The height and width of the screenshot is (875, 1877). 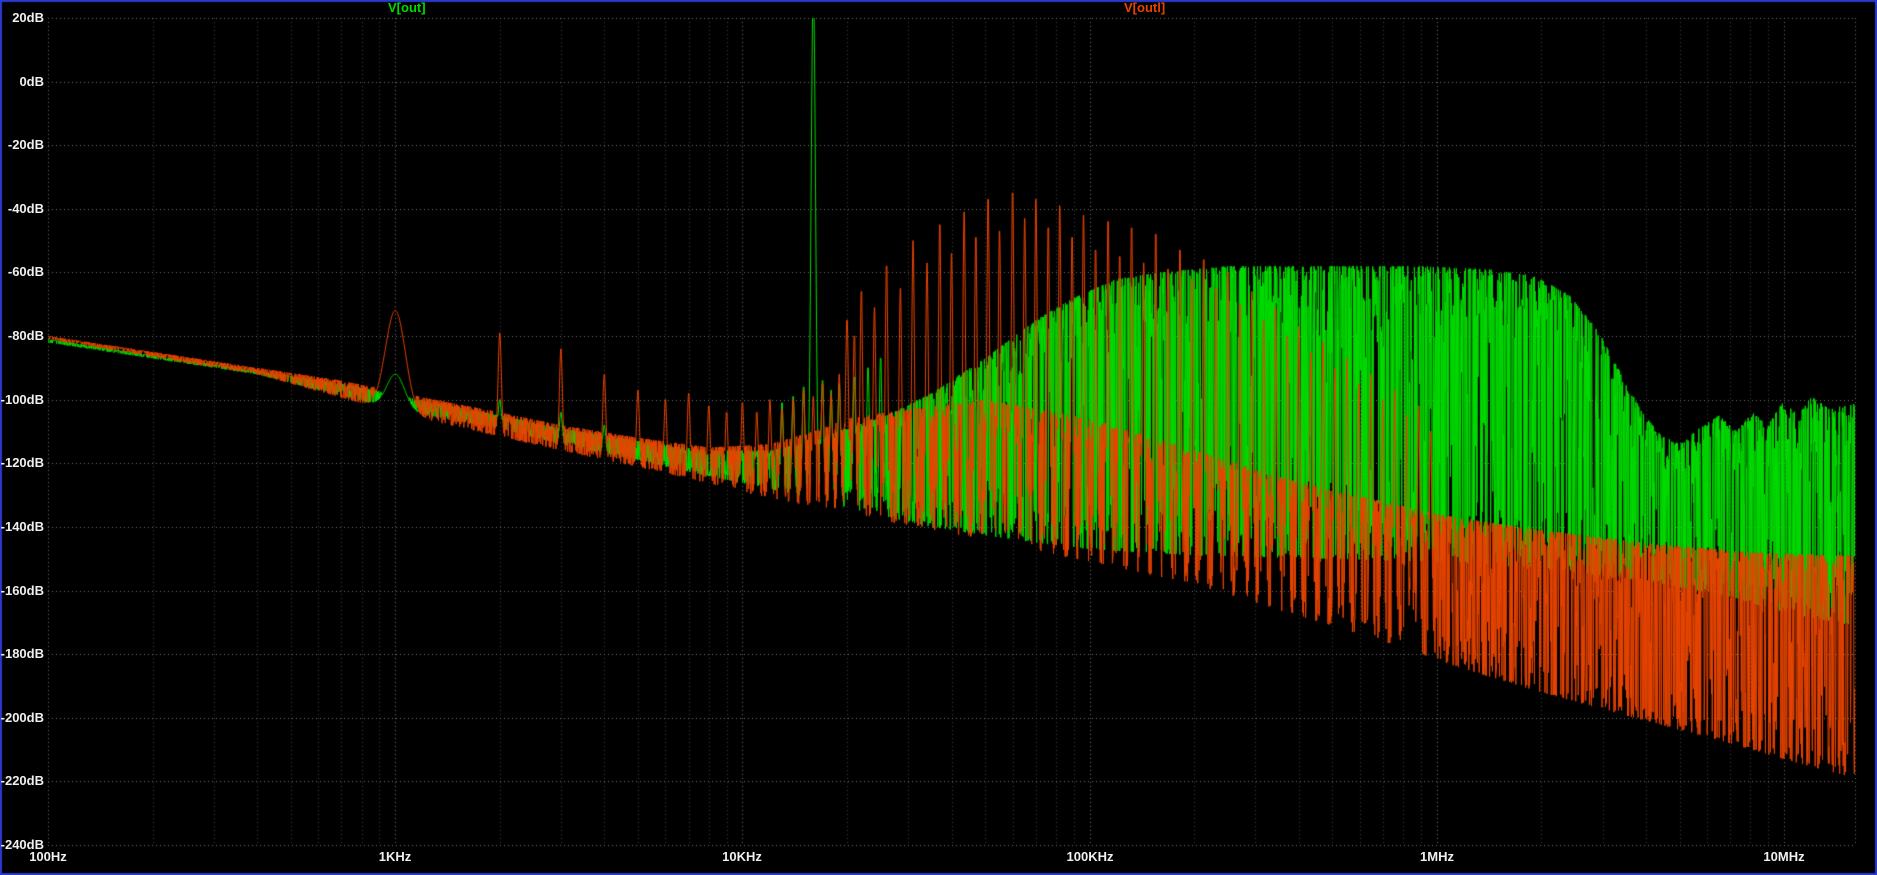 I want to click on trace-label-vout: V[out], so click(x=407, y=8).